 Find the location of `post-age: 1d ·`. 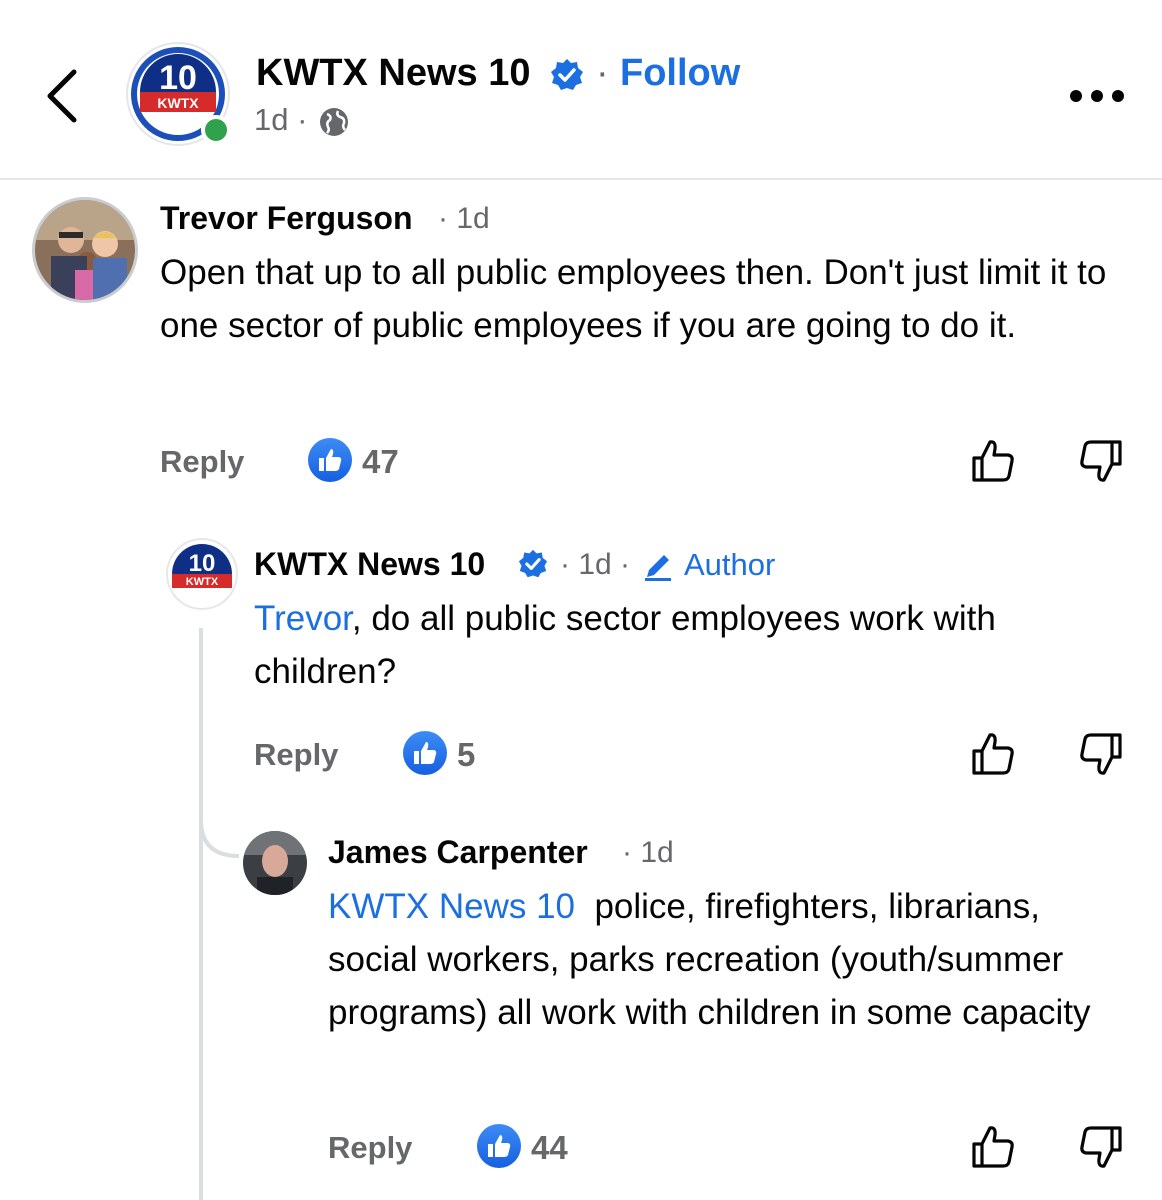

post-age: 1d · is located at coordinates (281, 119).